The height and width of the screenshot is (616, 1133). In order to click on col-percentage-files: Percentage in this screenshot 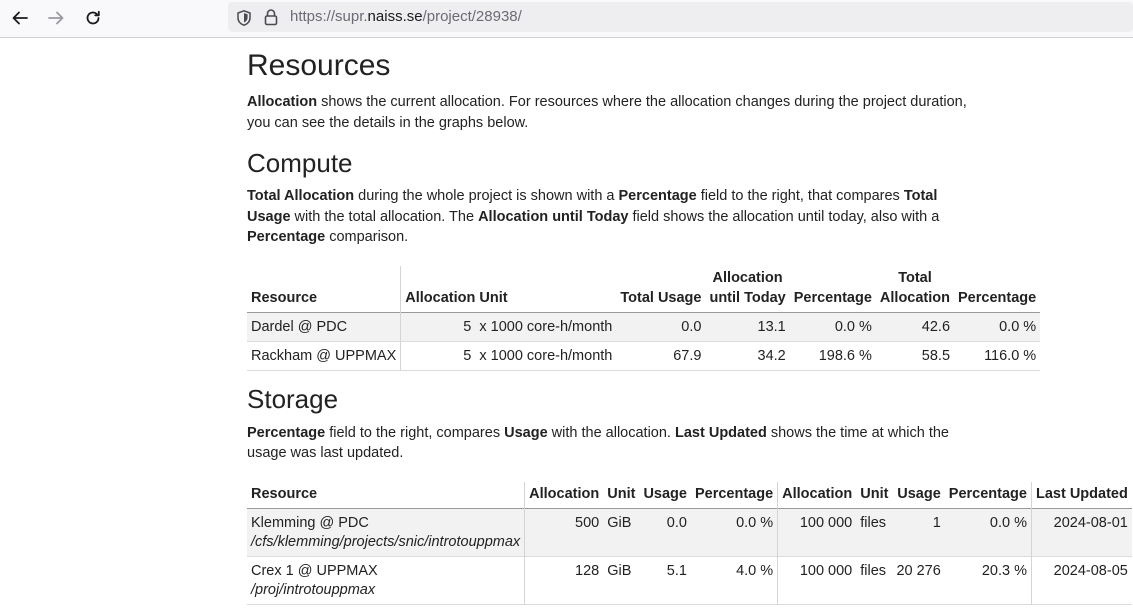, I will do `click(988, 494)`.